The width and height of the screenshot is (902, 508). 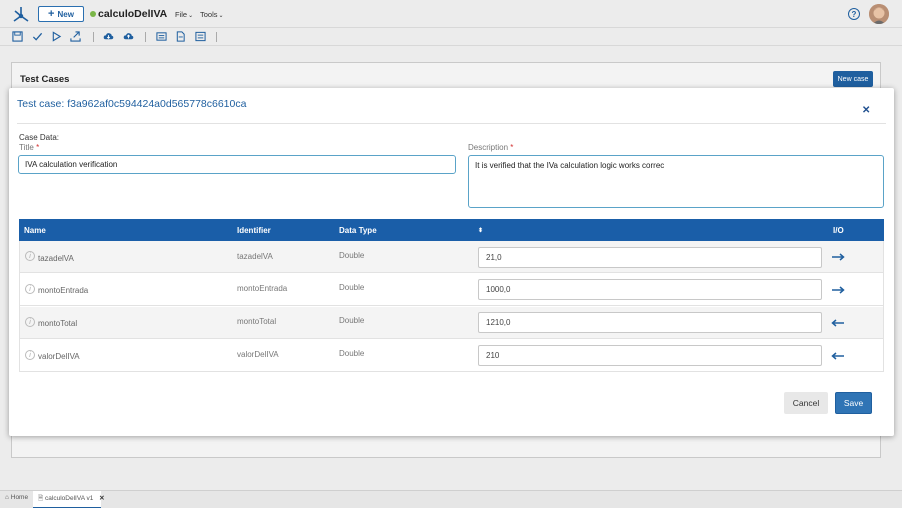 I want to click on value-input: 210, so click(x=650, y=355).